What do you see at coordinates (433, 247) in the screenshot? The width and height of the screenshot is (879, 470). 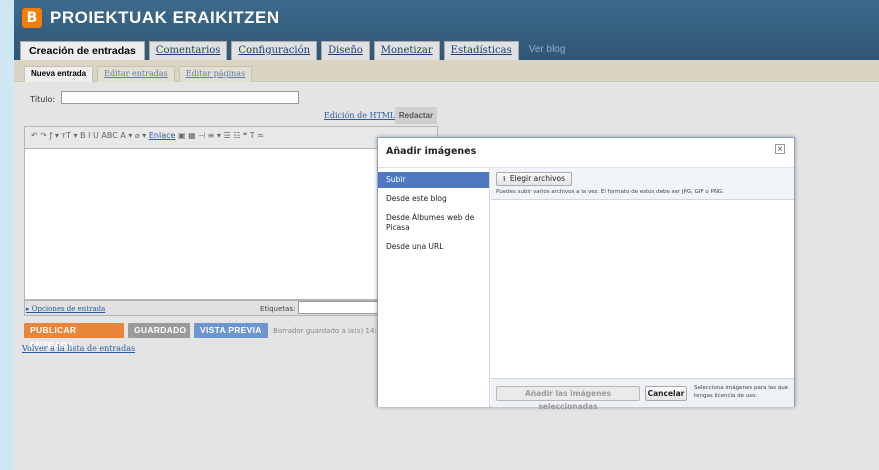 I see `nav-desde-url: Desde una URL` at bounding box center [433, 247].